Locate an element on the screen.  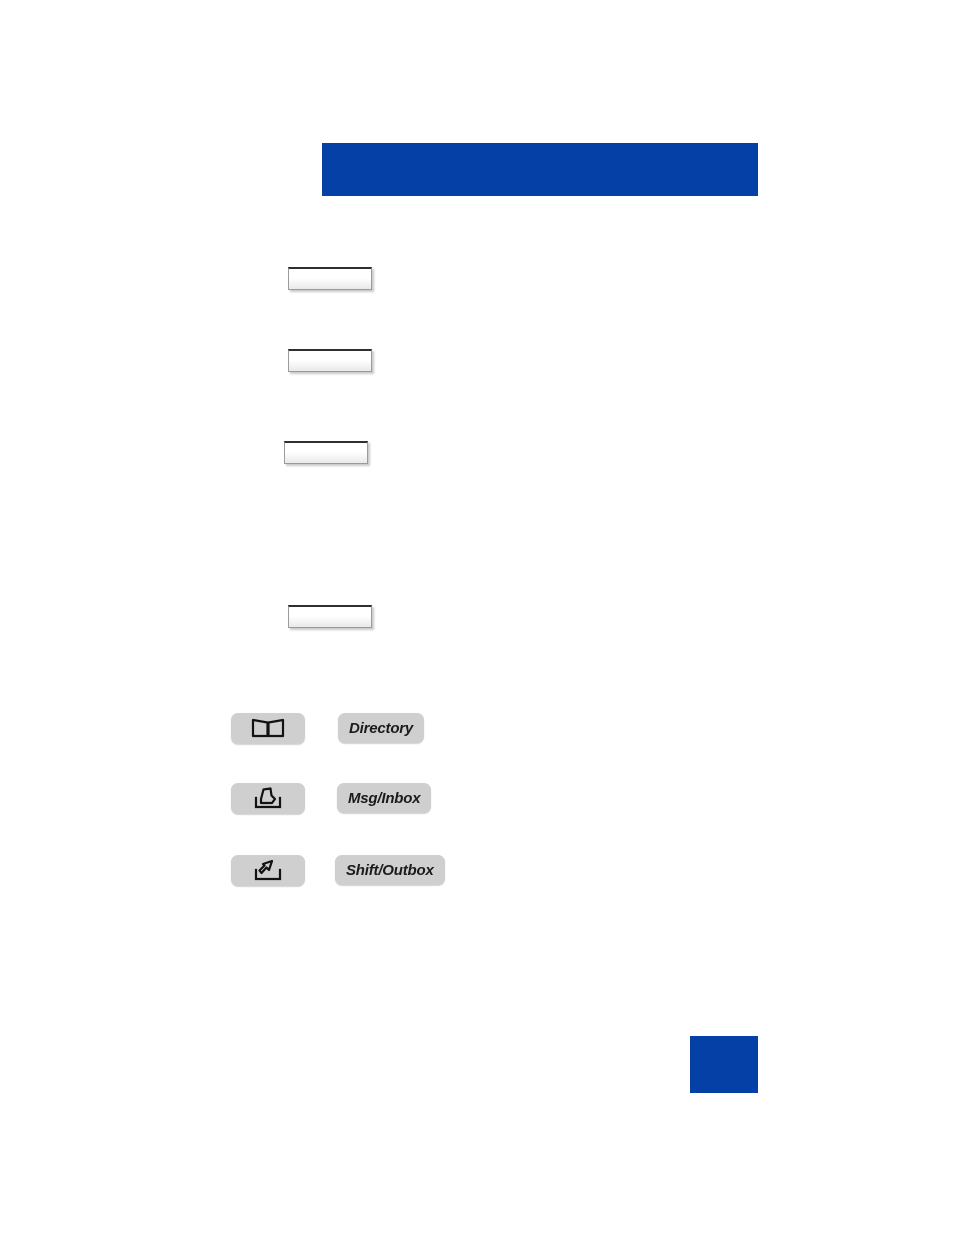
feature-key-row-directory: Directory is located at coordinates (328, 728).